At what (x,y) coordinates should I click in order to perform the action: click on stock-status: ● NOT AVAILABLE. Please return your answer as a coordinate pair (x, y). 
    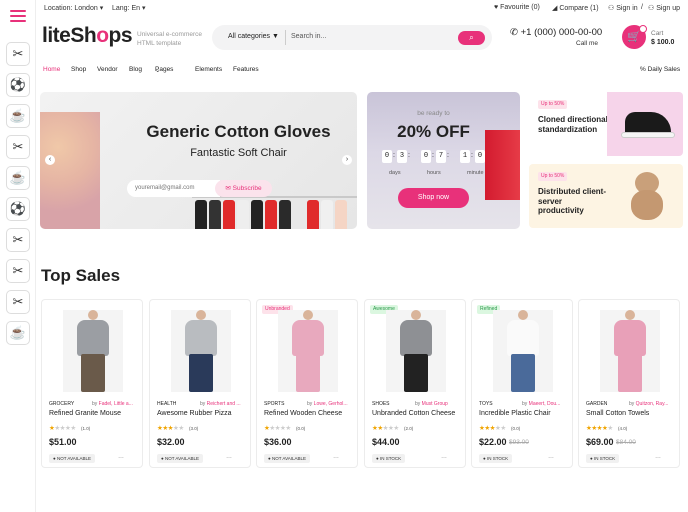
    Looking at the image, I should click on (180, 458).